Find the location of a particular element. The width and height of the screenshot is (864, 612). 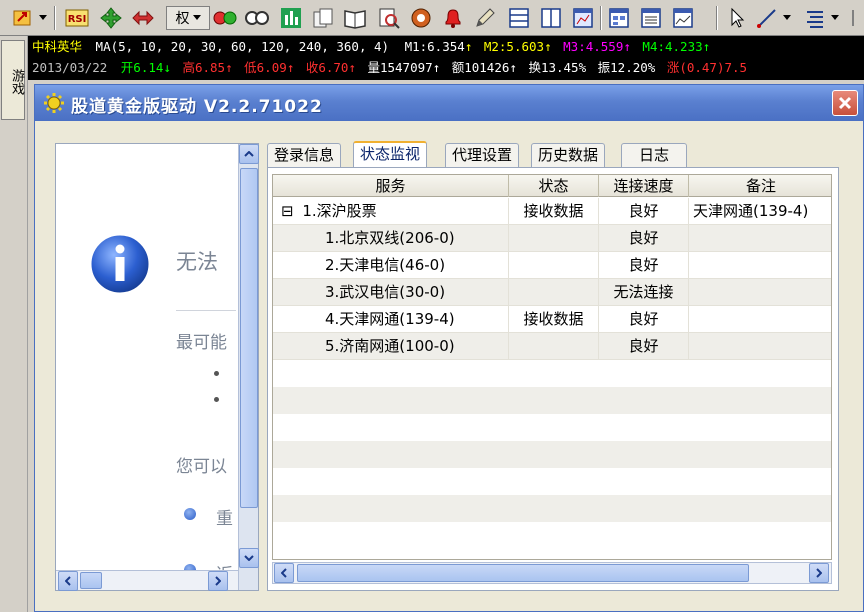

glasses-red-icon is located at coordinates (225, 18).